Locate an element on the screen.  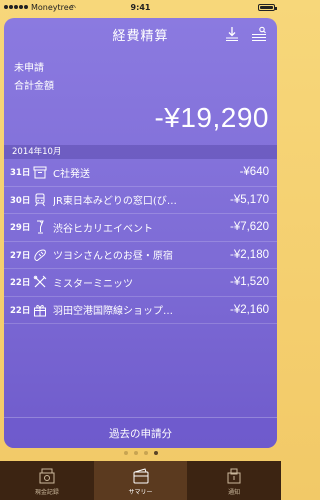
expense-day: 27日 is located at coordinates (20, 255).